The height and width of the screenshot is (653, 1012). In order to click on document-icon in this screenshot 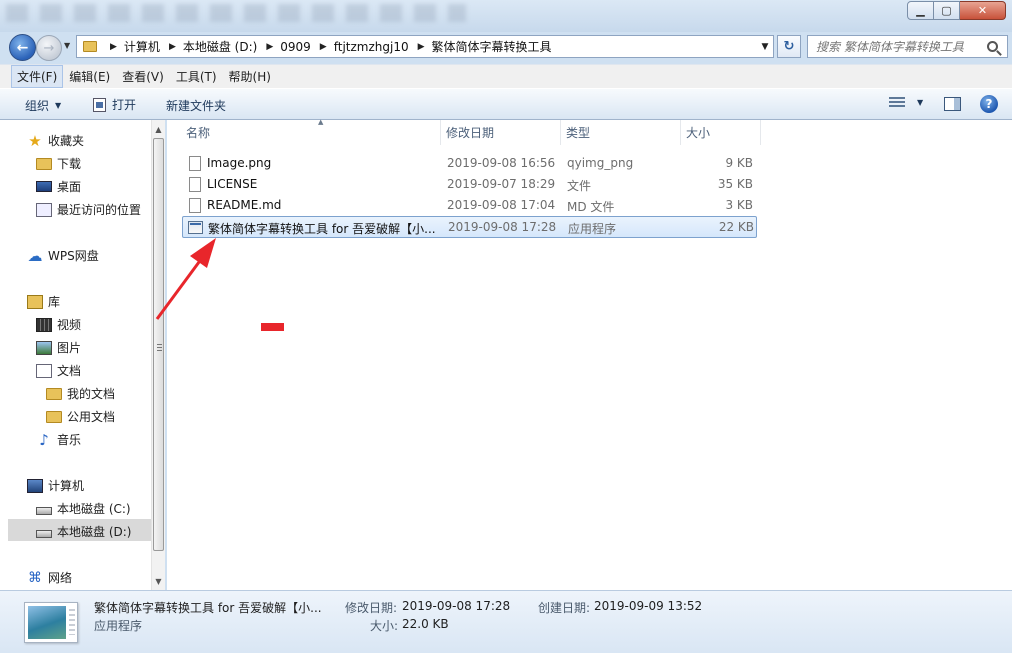, I will do `click(44, 370)`.